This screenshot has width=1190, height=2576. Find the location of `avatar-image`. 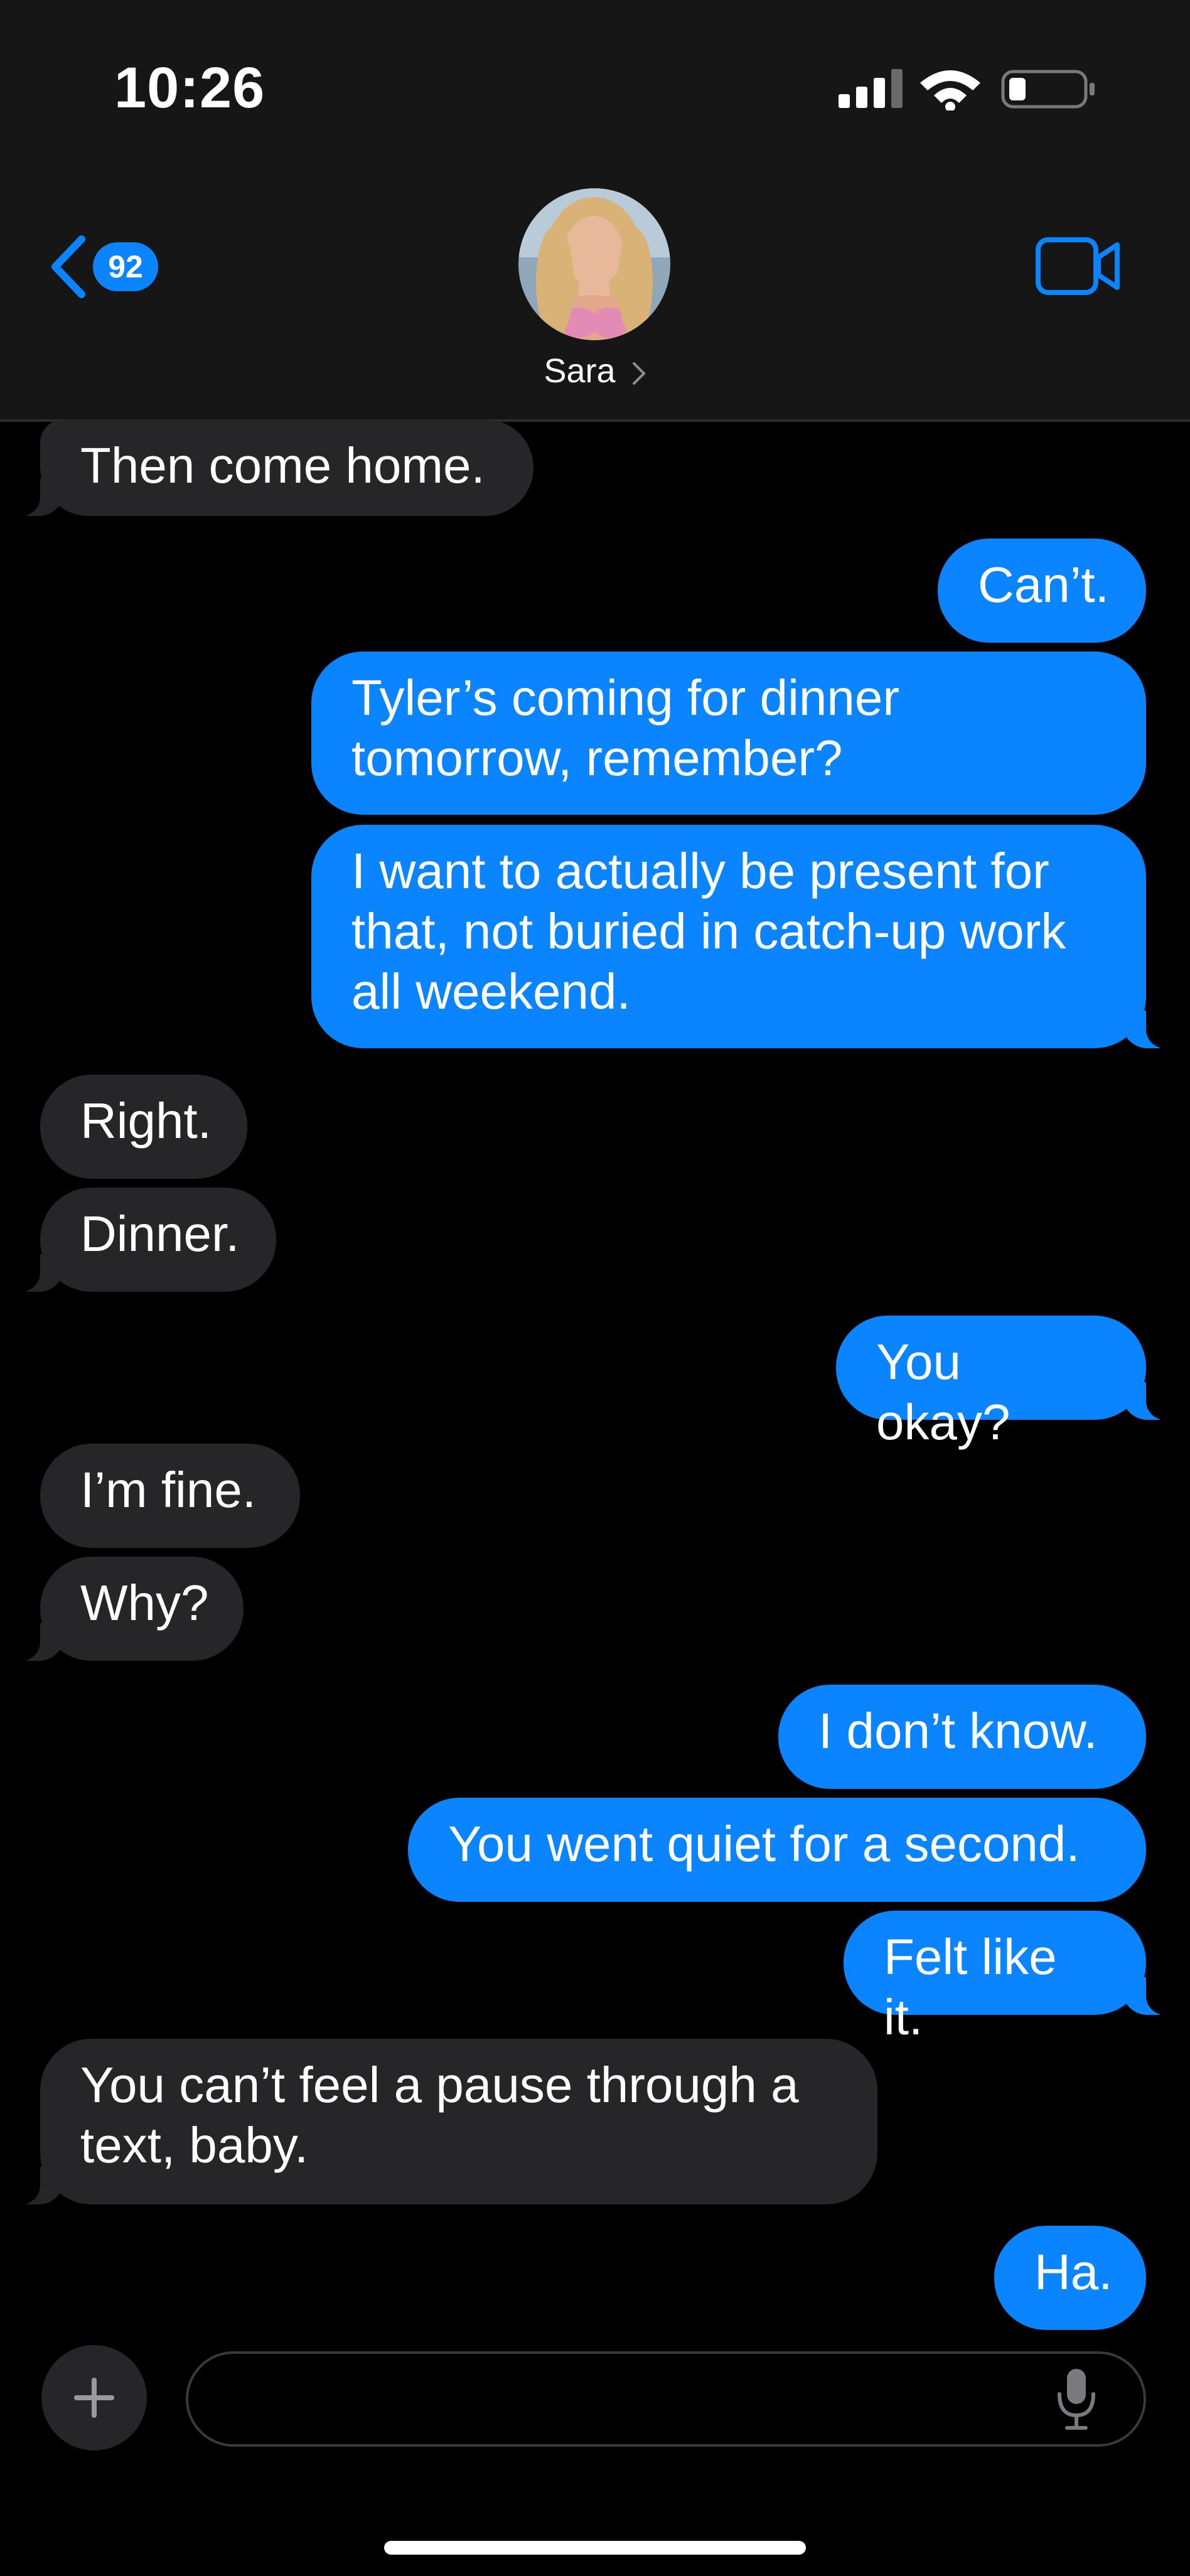

avatar-image is located at coordinates (594, 264).